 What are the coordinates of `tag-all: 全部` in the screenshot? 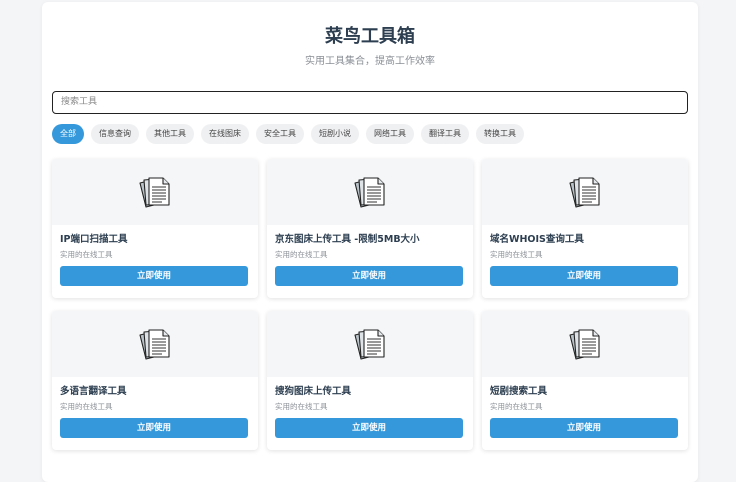 It's located at (68, 133).